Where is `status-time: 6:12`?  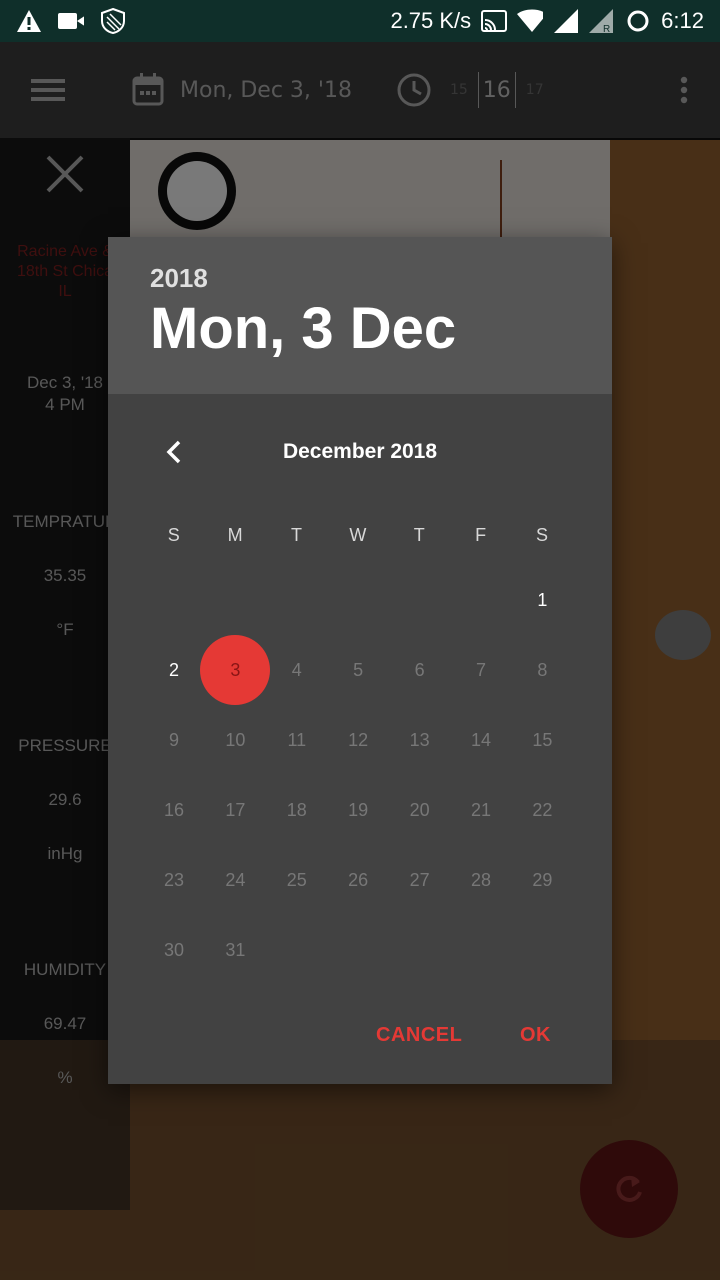
status-time: 6:12 is located at coordinates (682, 20).